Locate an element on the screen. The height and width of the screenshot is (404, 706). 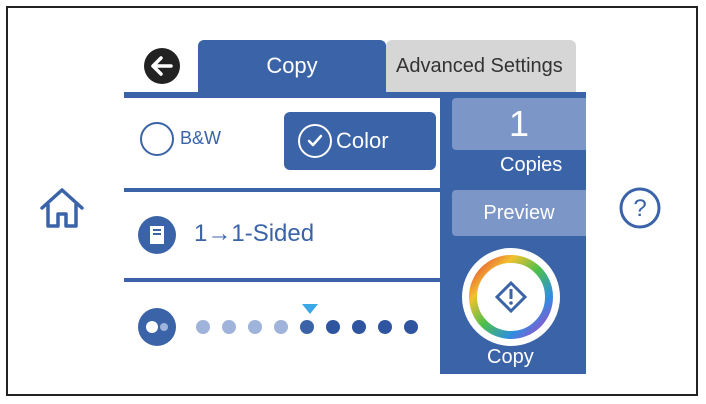
density-icon is located at coordinates (157, 327).